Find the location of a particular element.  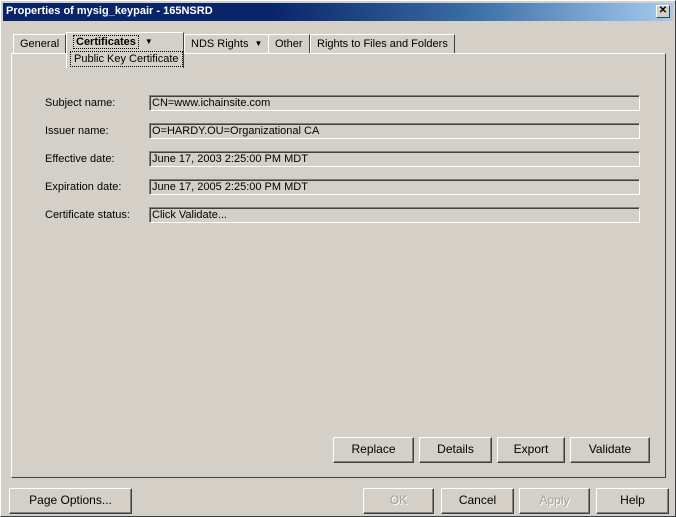

window-title: Properties of mysig_keypair - 165NSRD is located at coordinates (109, 11).